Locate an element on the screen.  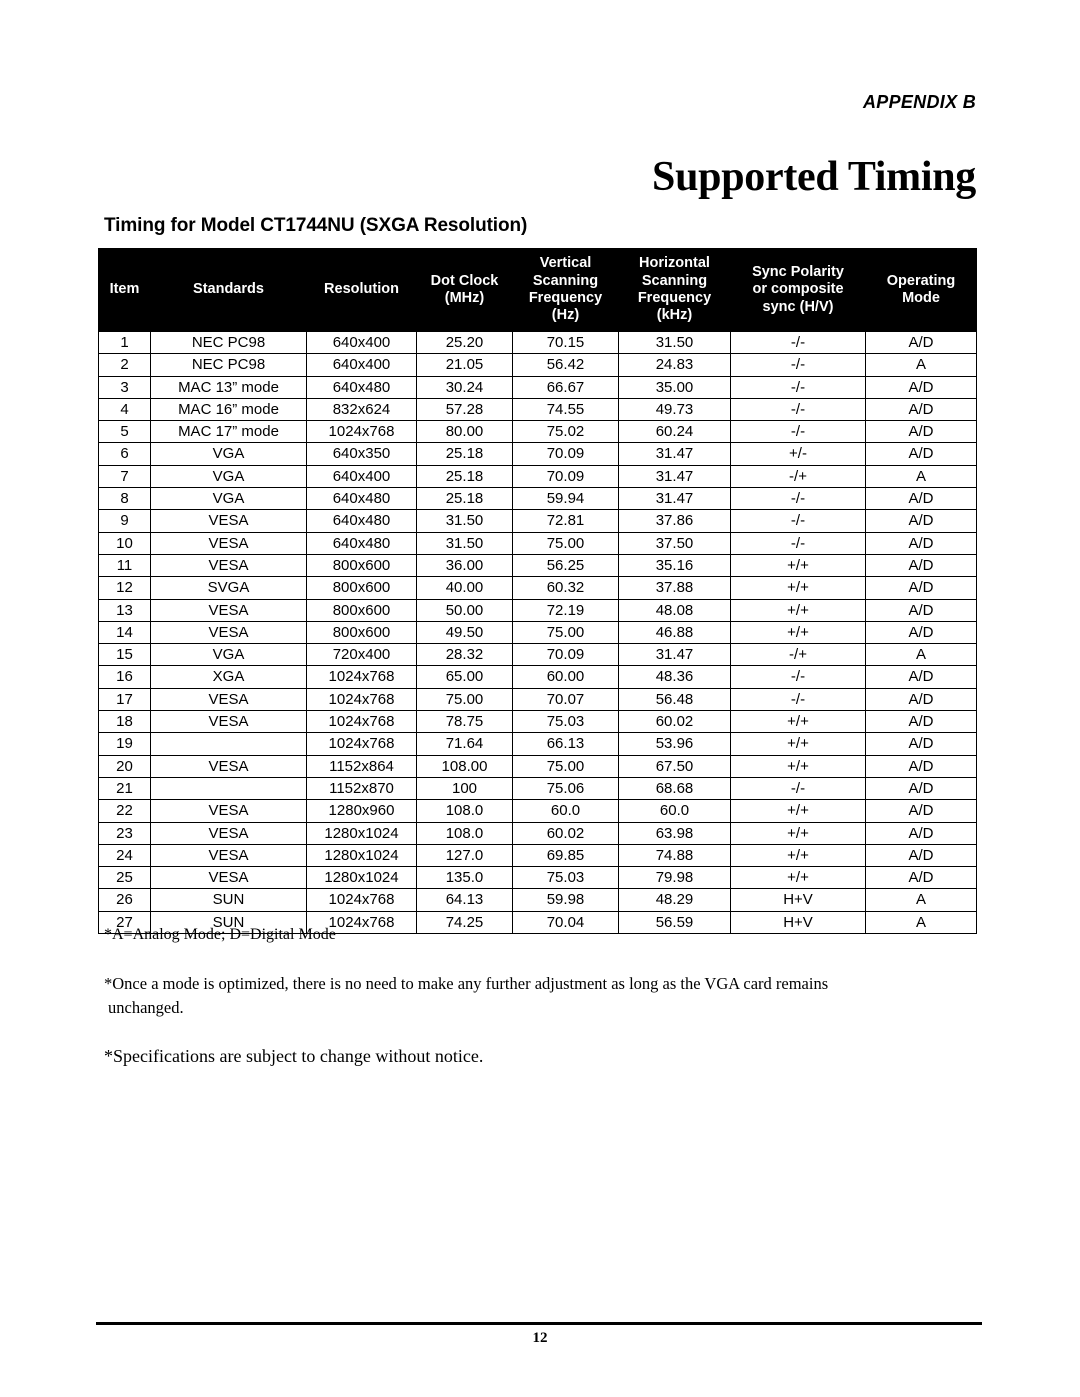
cell-resolution: 1152x864 is located at coordinates (361, 766).